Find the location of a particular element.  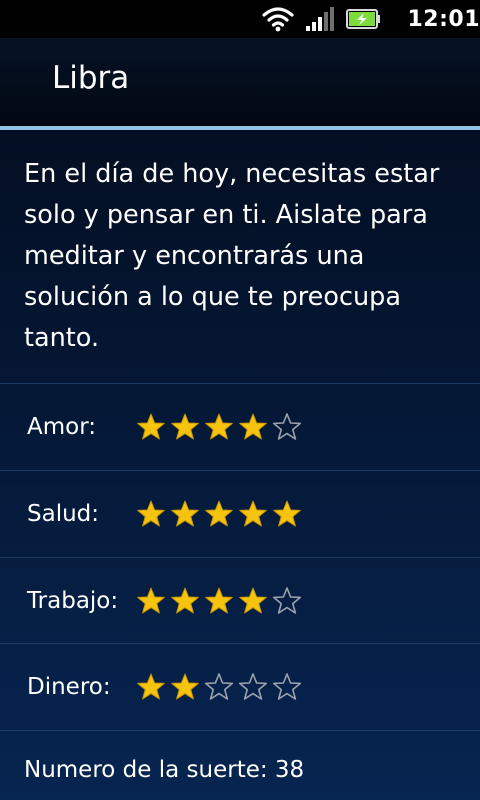

lucky-number: Numero de la suerte: 38 is located at coordinates (164, 770).